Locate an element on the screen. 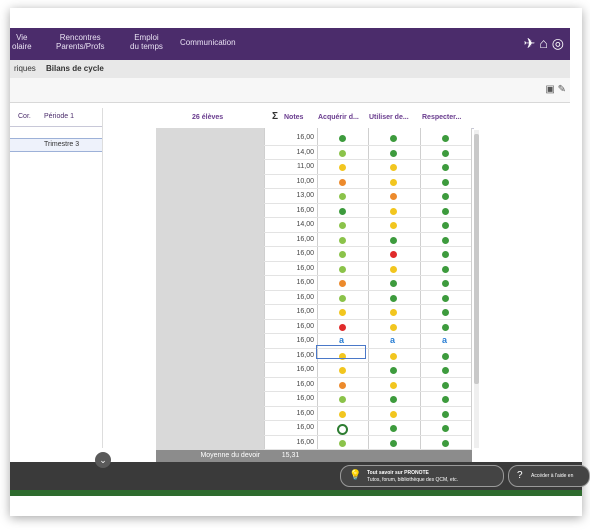  subnav-item: riques is located at coordinates (25, 68).